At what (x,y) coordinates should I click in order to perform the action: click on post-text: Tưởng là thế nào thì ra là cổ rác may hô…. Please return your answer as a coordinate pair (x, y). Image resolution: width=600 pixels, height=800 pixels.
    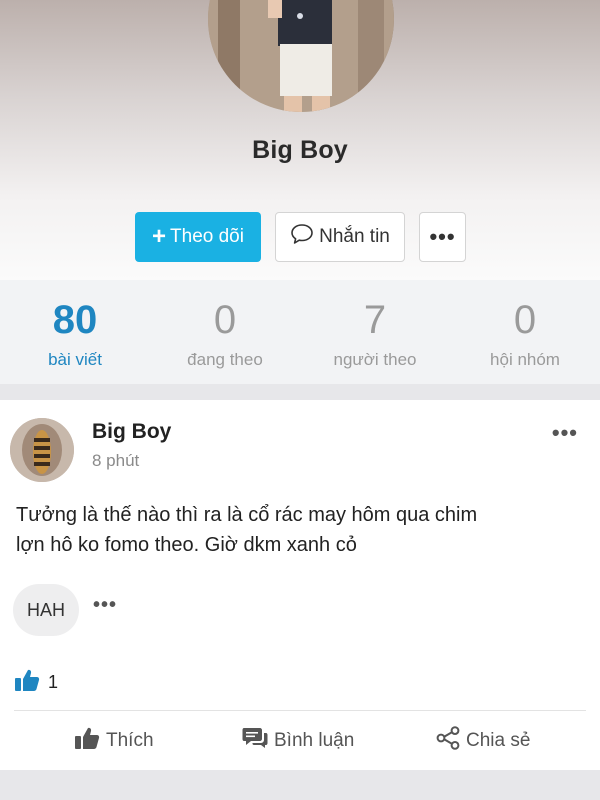
    Looking at the image, I should click on (247, 530).